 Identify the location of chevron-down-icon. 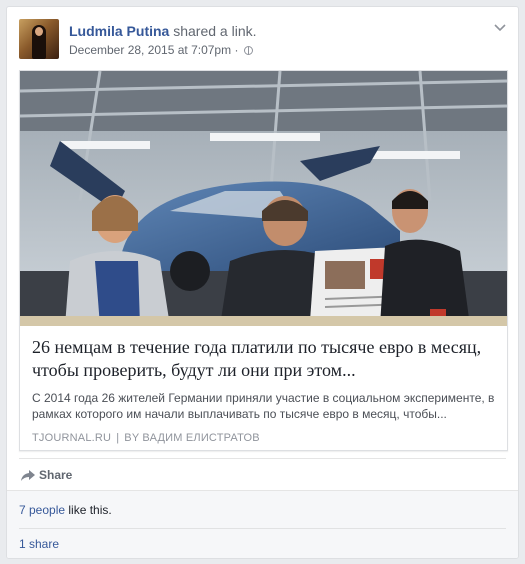
(500, 28).